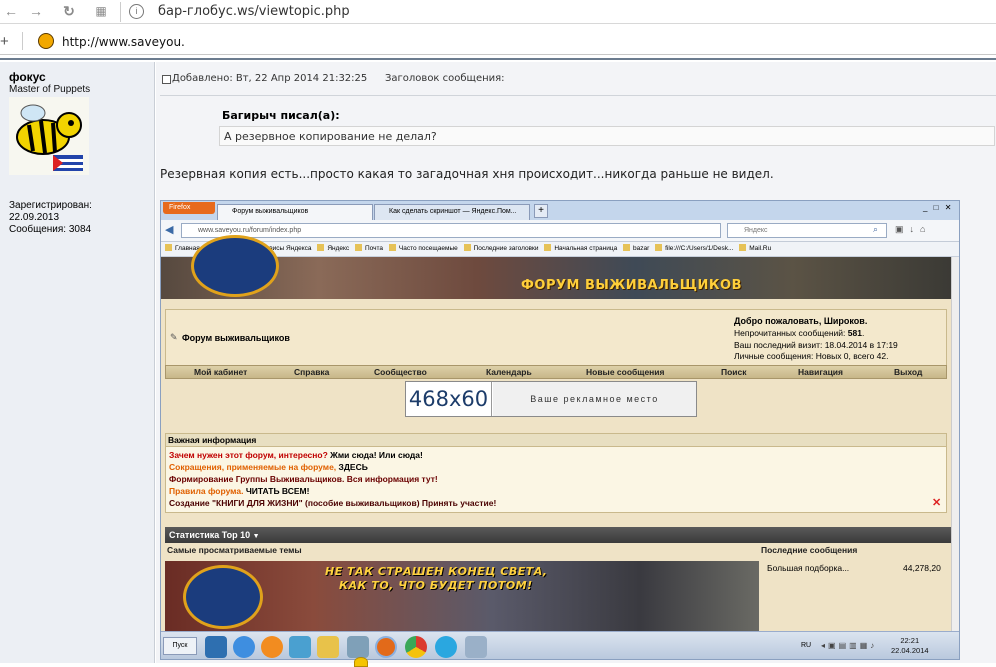 Image resolution: width=996 pixels, height=667 pixels. I want to click on back-arrow-icon: ◀, so click(169, 229).